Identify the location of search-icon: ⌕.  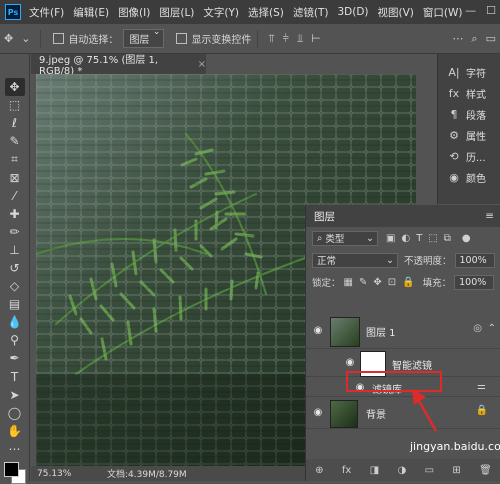
(474, 39).